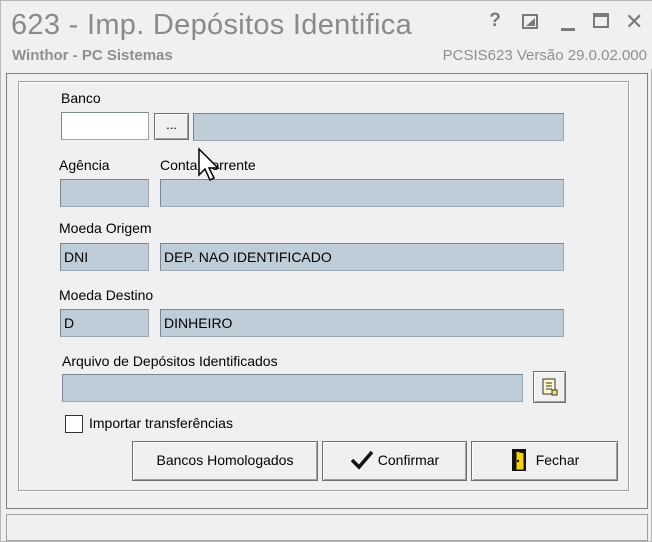  I want to click on moeda-destino-code: D, so click(104, 323).